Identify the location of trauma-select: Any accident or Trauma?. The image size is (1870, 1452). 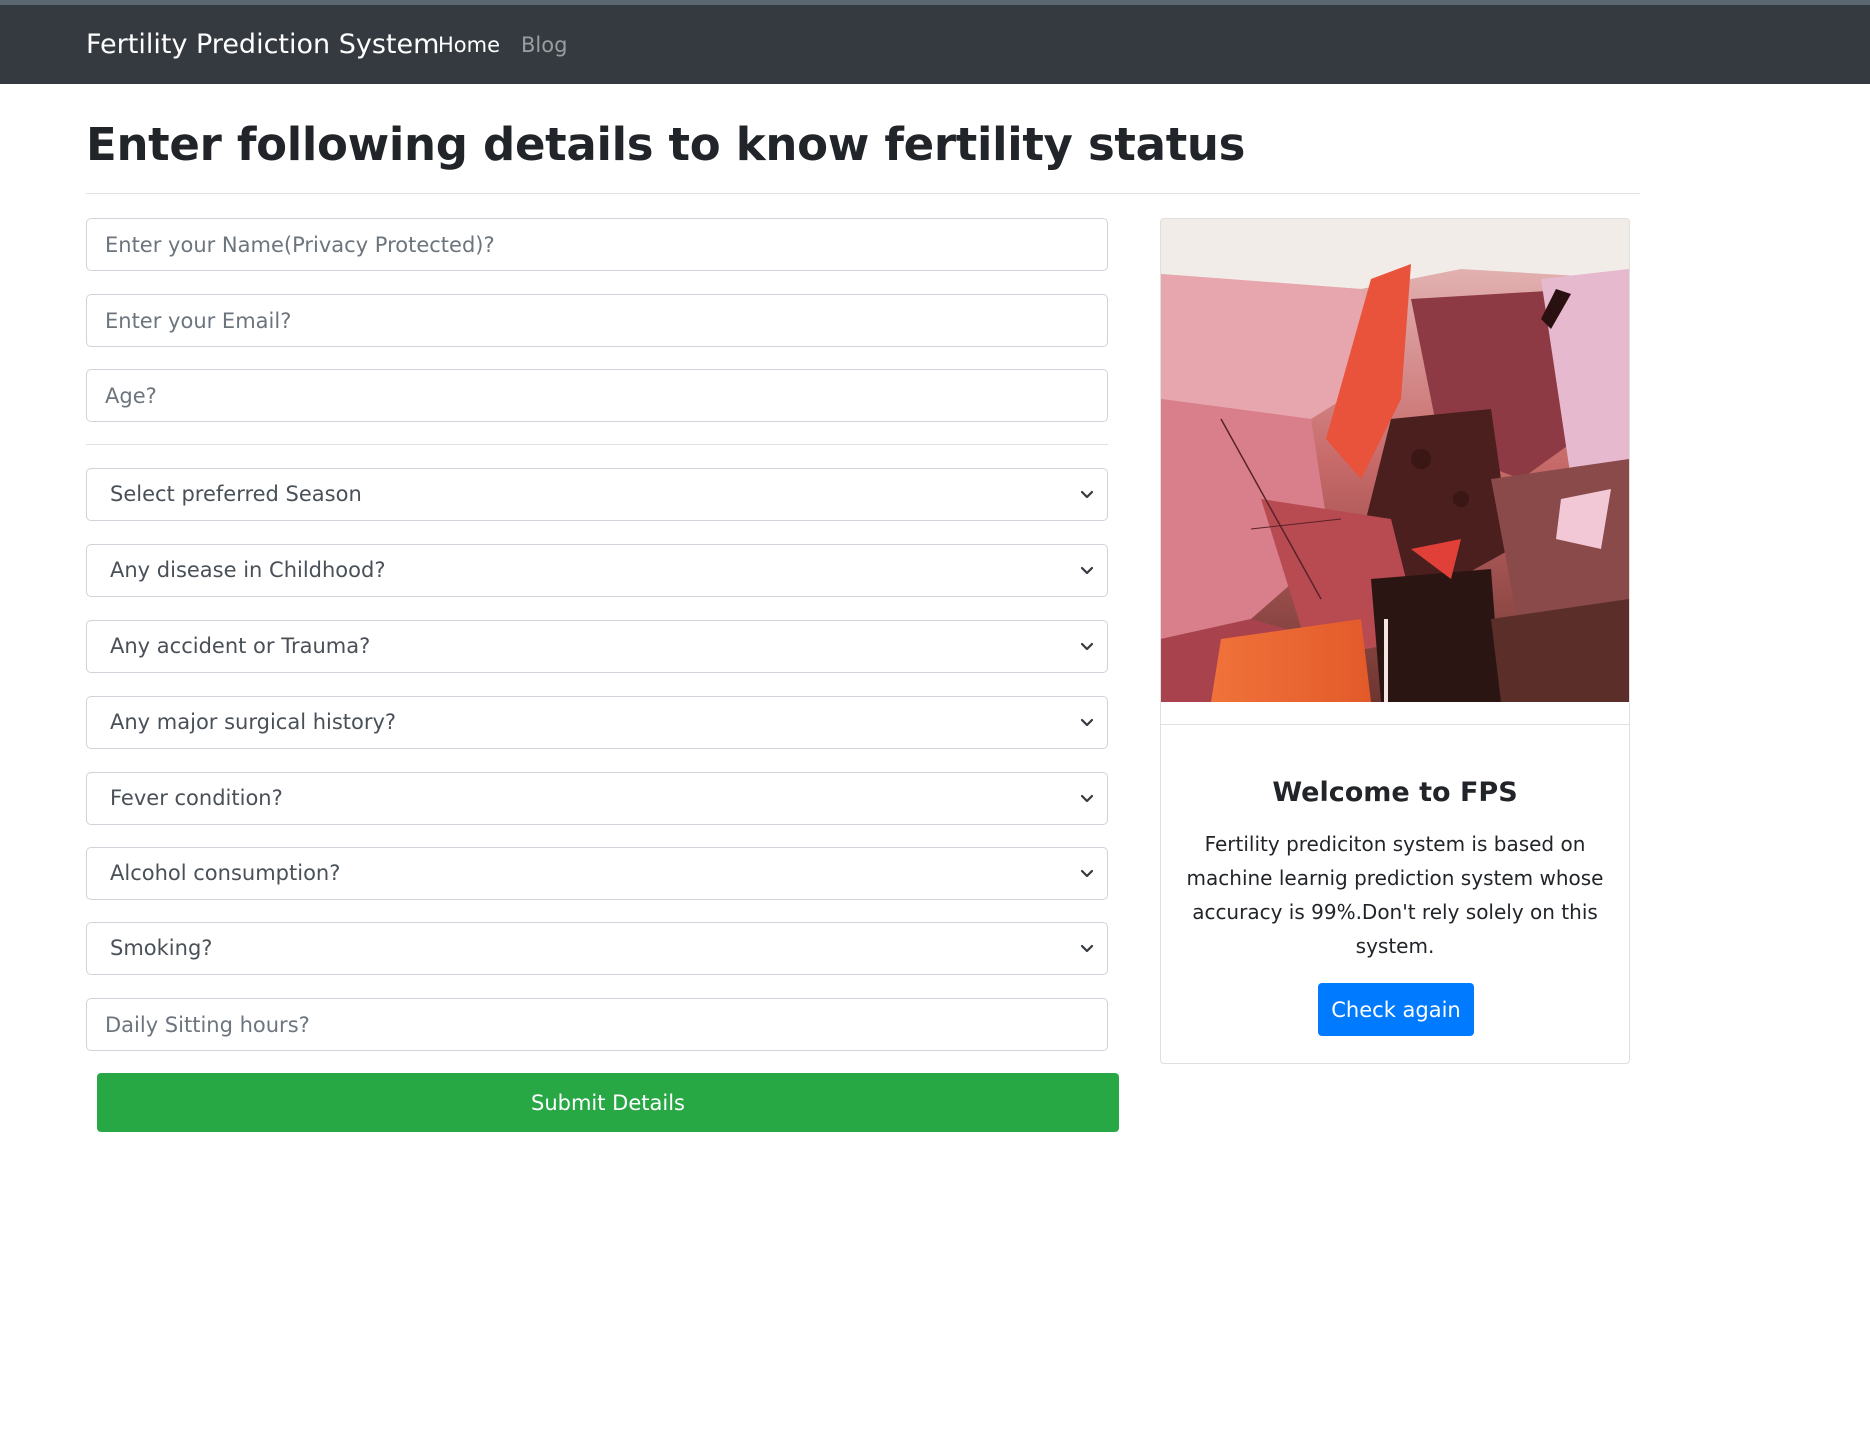
(597, 646).